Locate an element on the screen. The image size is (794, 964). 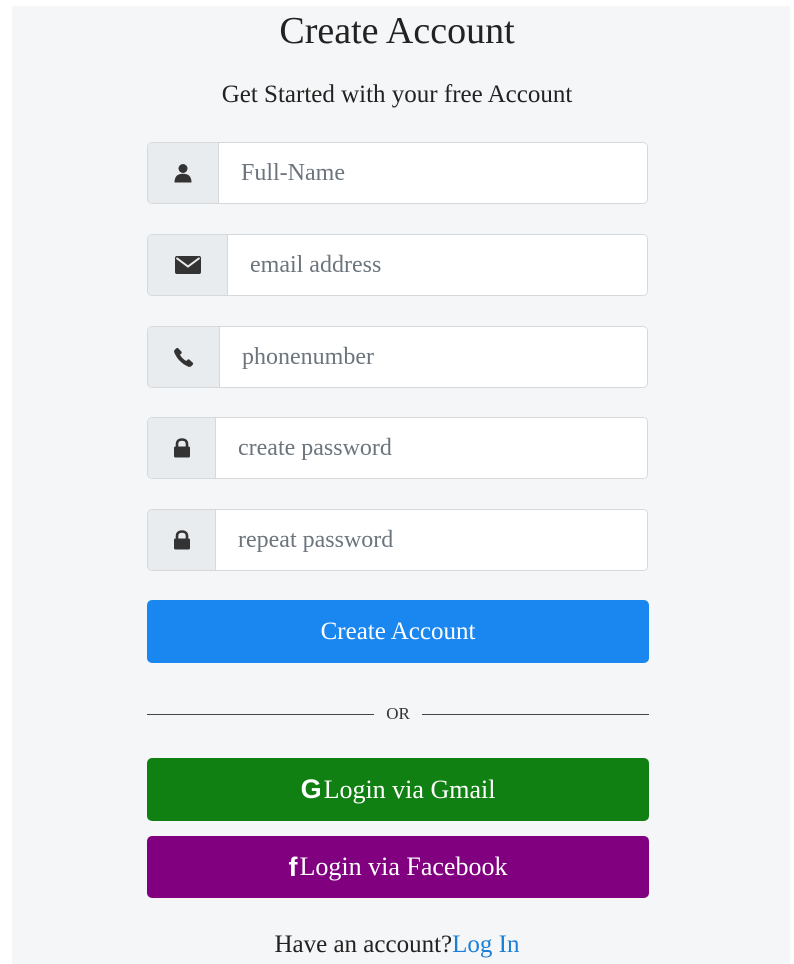
divider-line-right is located at coordinates (535, 714).